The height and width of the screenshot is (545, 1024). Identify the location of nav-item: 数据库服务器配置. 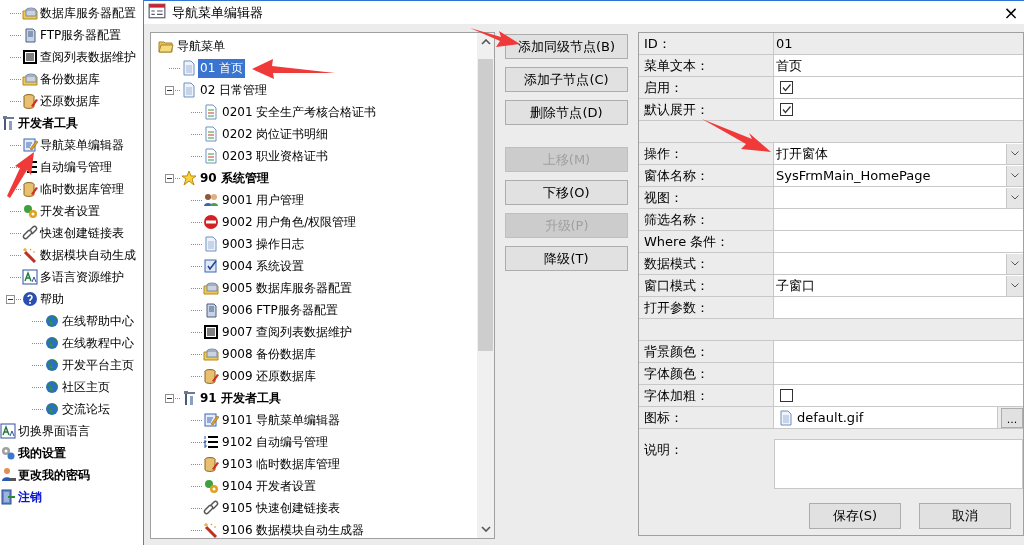
(88, 13).